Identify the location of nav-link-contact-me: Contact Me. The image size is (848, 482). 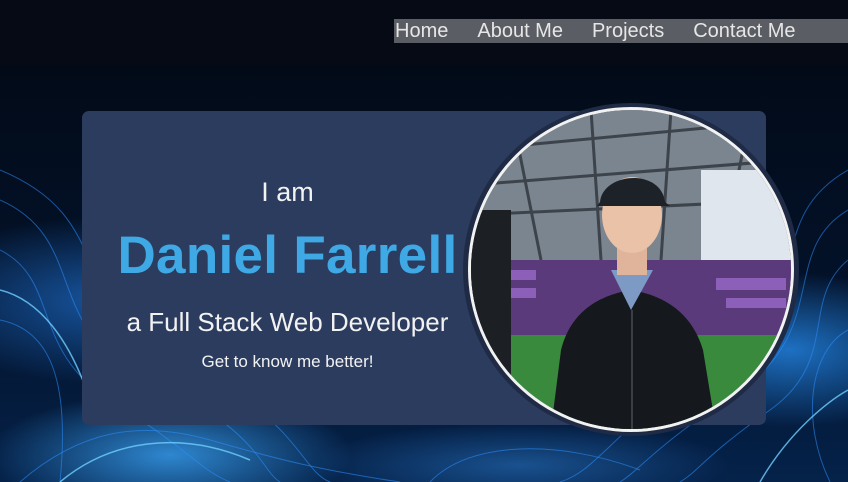
(744, 31).